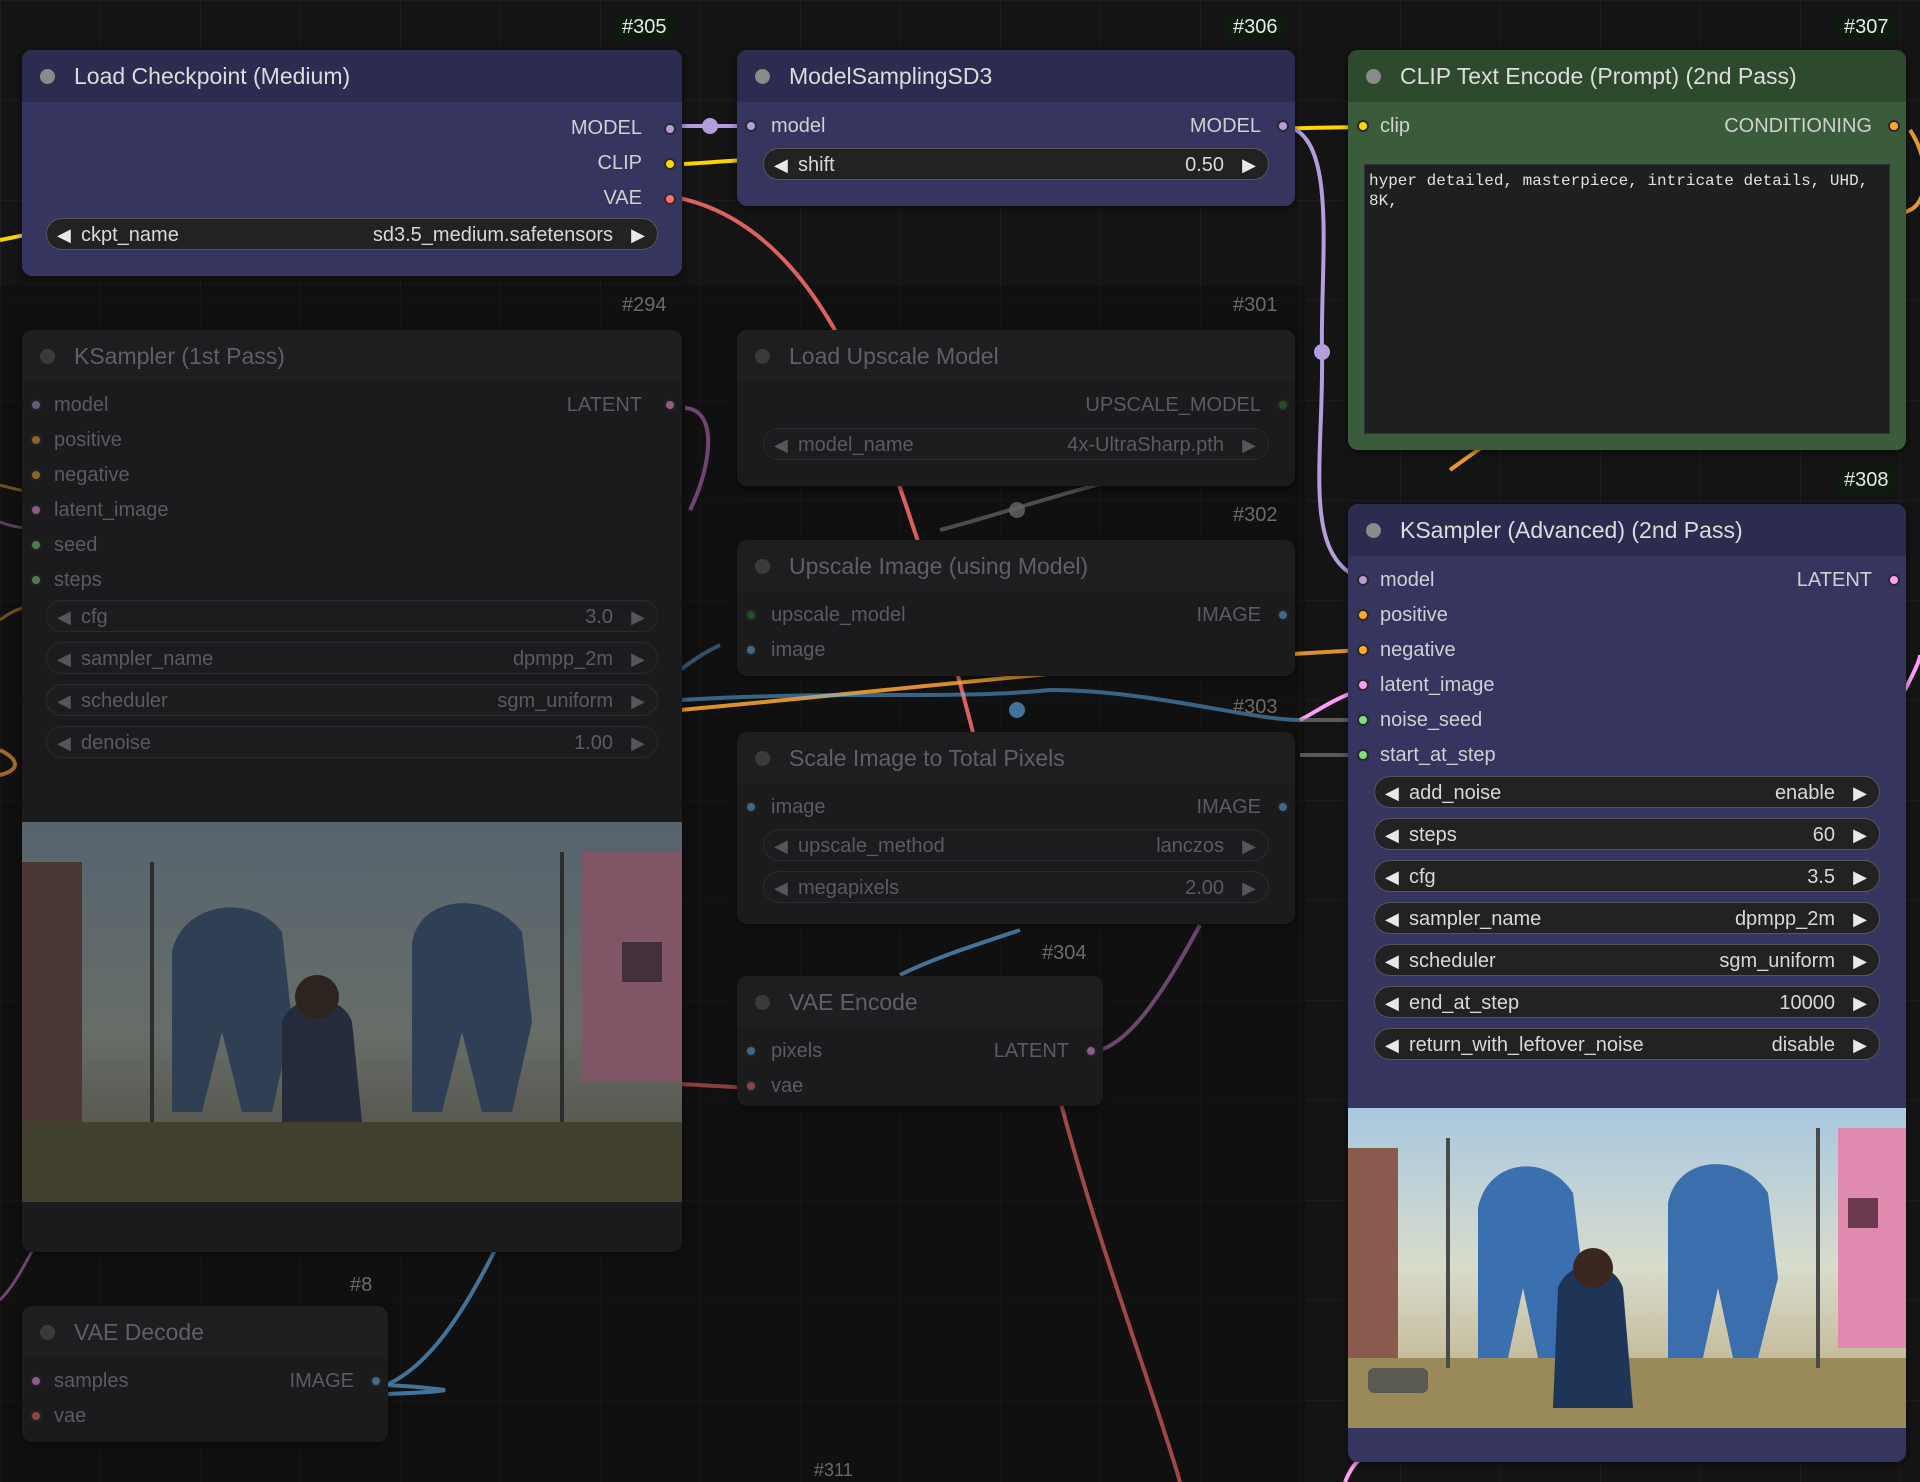 The height and width of the screenshot is (1482, 1920). I want to click on output-slot-clip: CLIP, so click(620, 163).